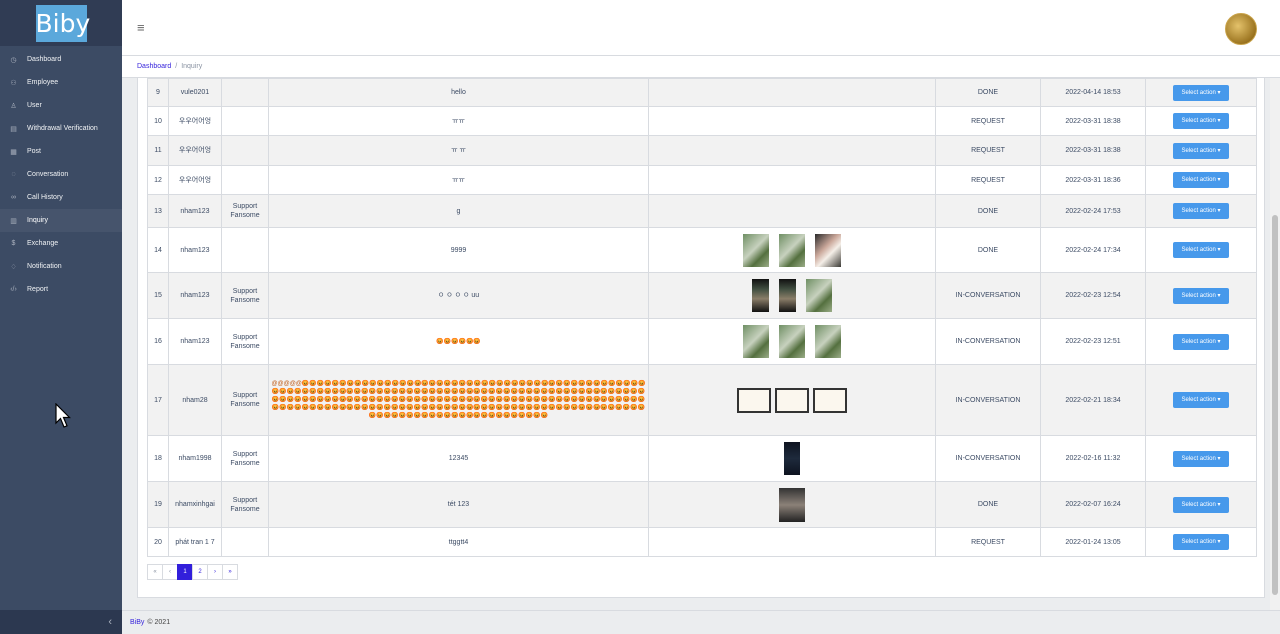 This screenshot has width=1280, height=634. I want to click on cell-date: 2022-02-24 17:34, so click(1093, 250).